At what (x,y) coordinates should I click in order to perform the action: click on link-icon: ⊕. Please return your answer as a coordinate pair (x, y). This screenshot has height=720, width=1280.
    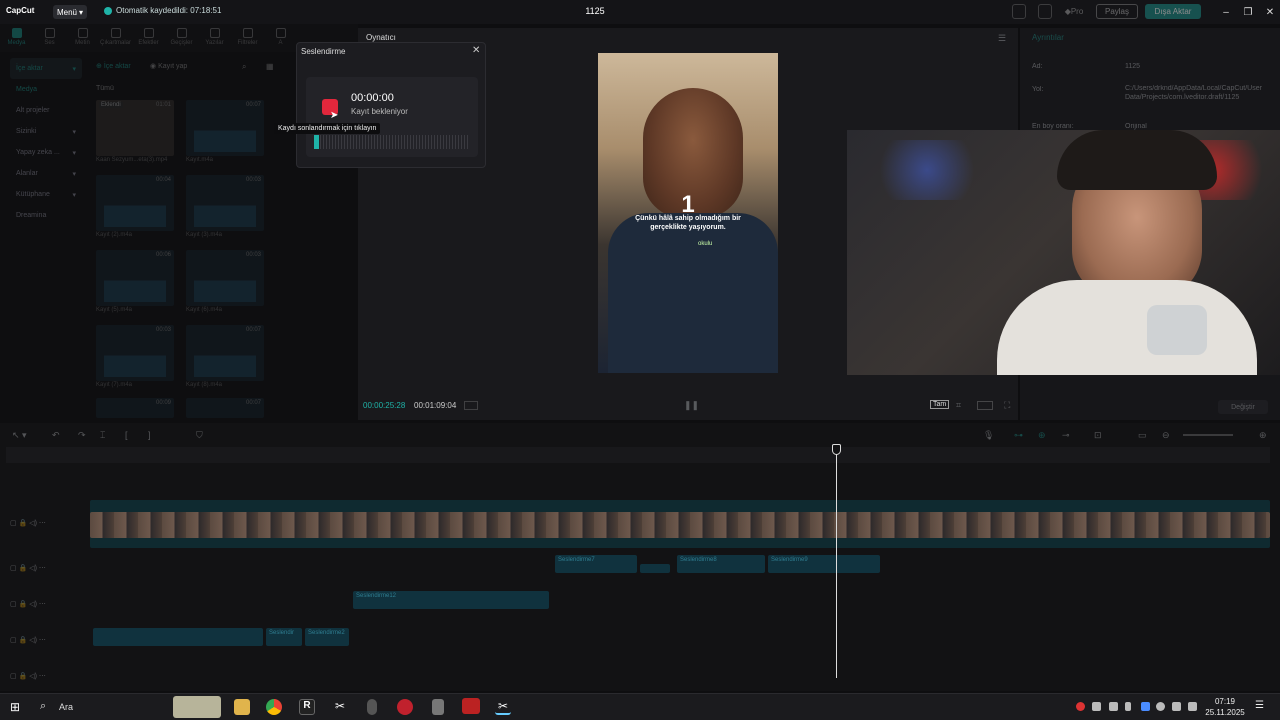
    Looking at the image, I should click on (1042, 435).